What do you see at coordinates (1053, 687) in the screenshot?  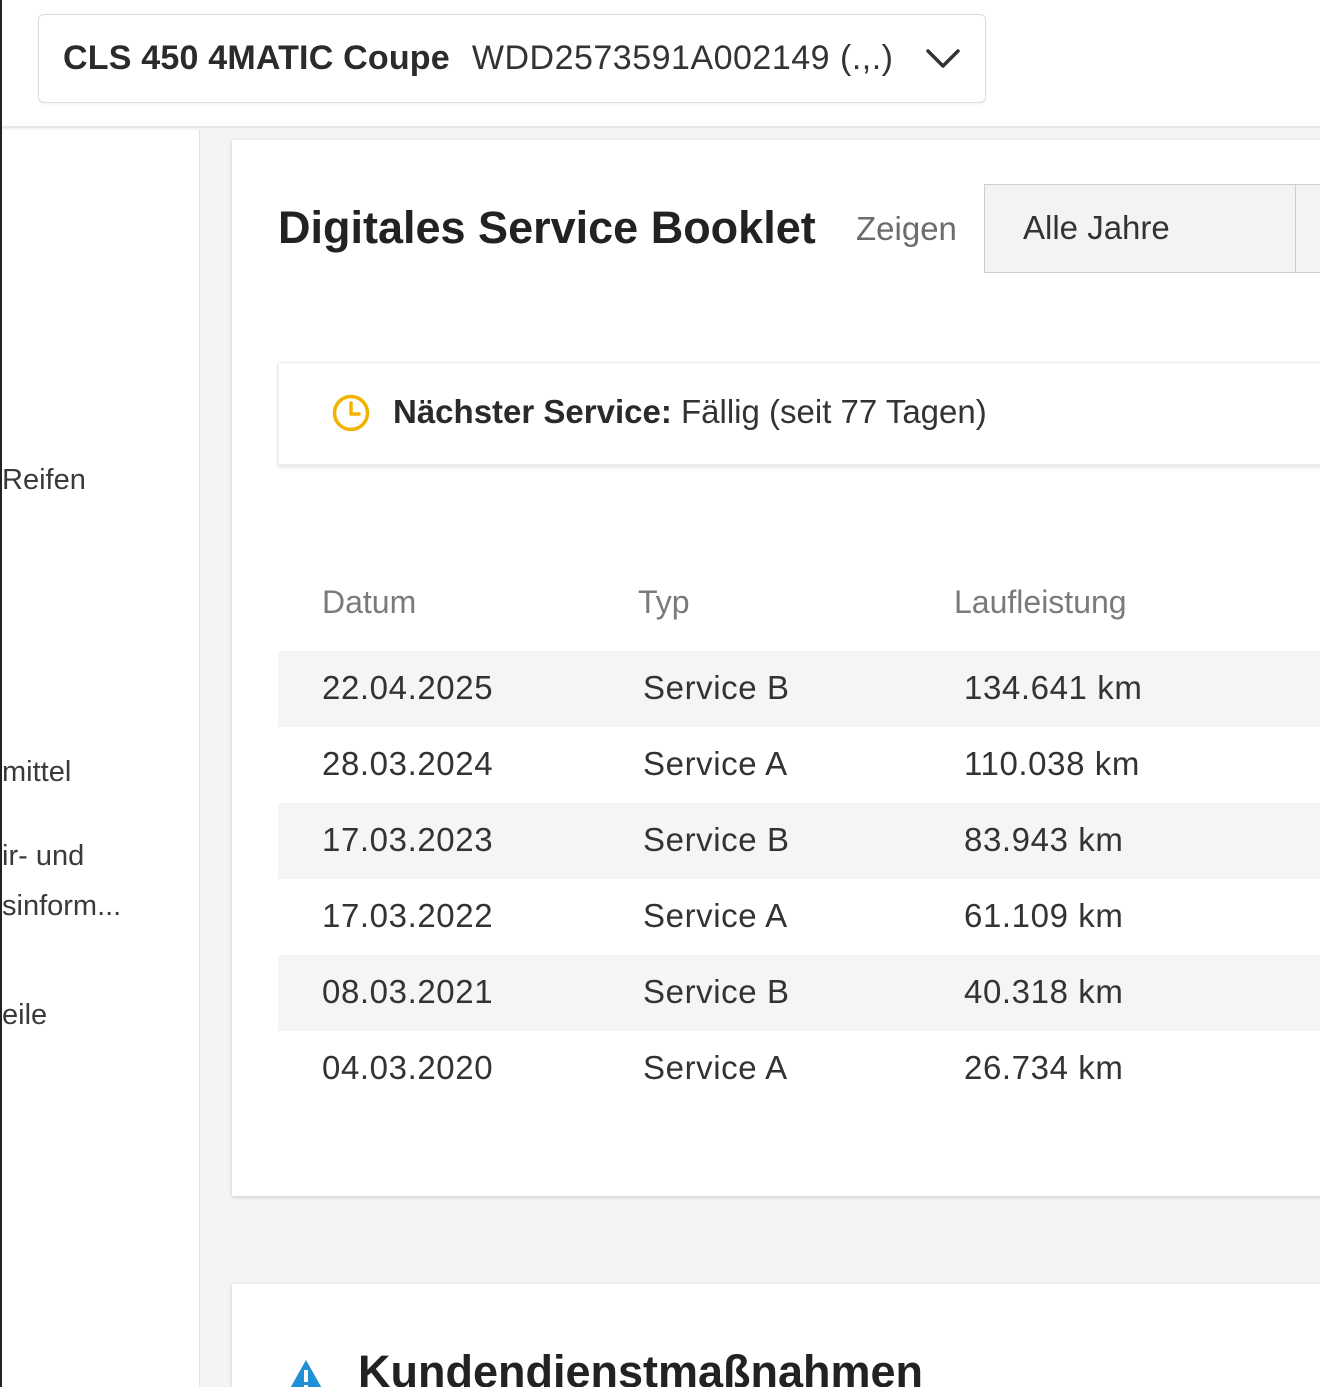 I see `cell-mileage: 134.641 km` at bounding box center [1053, 687].